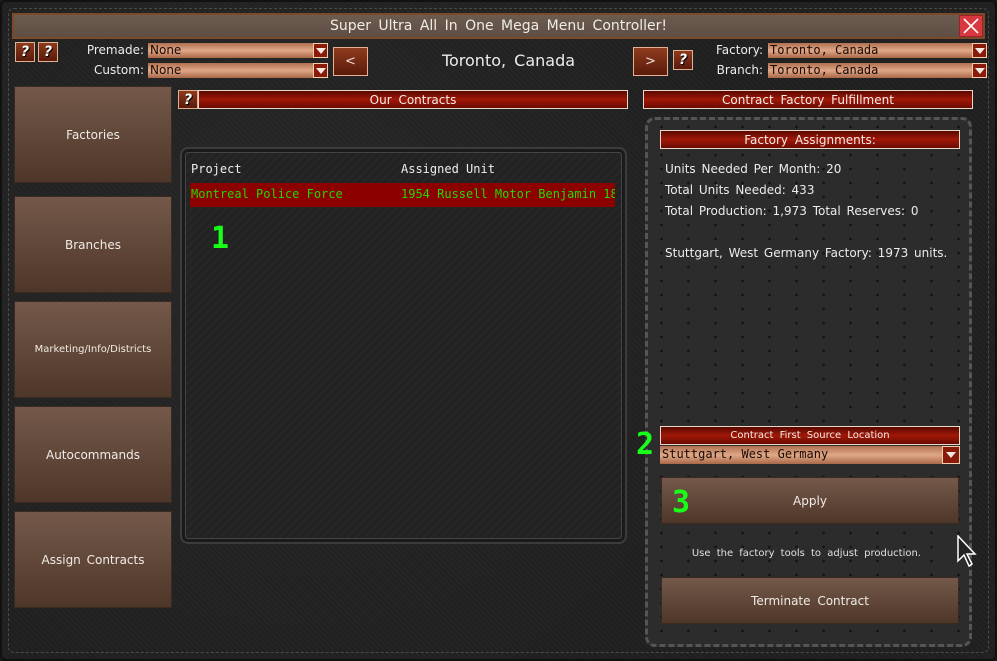  I want to click on factory-dropdown: Toronto, Canada, so click(877, 50).